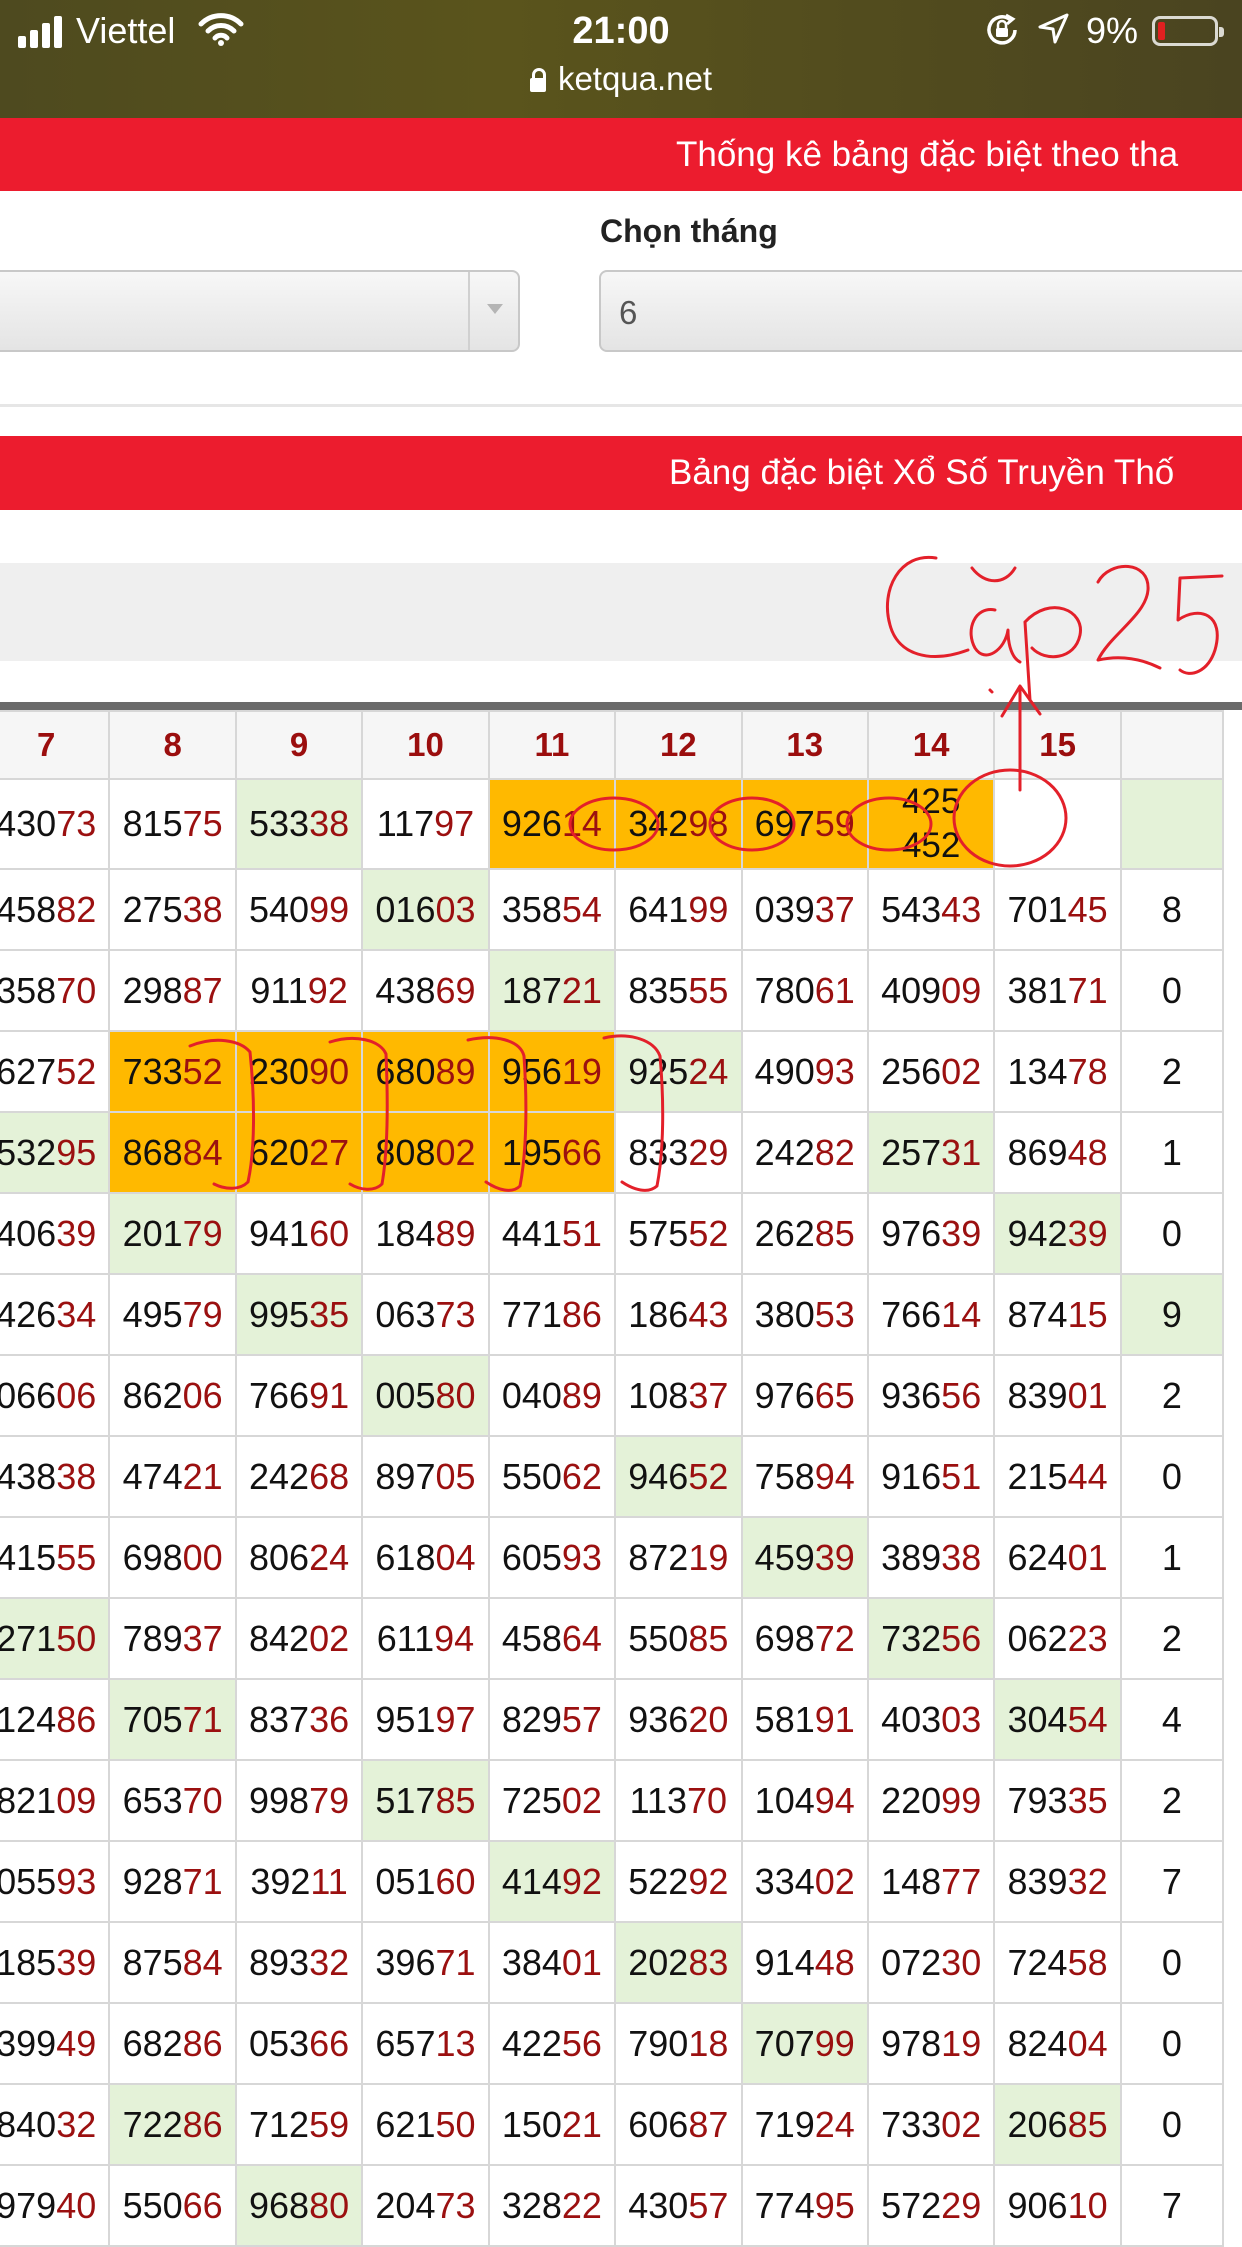 The image size is (1242, 2247). I want to click on result-cell: 425 452, so click(931, 824).